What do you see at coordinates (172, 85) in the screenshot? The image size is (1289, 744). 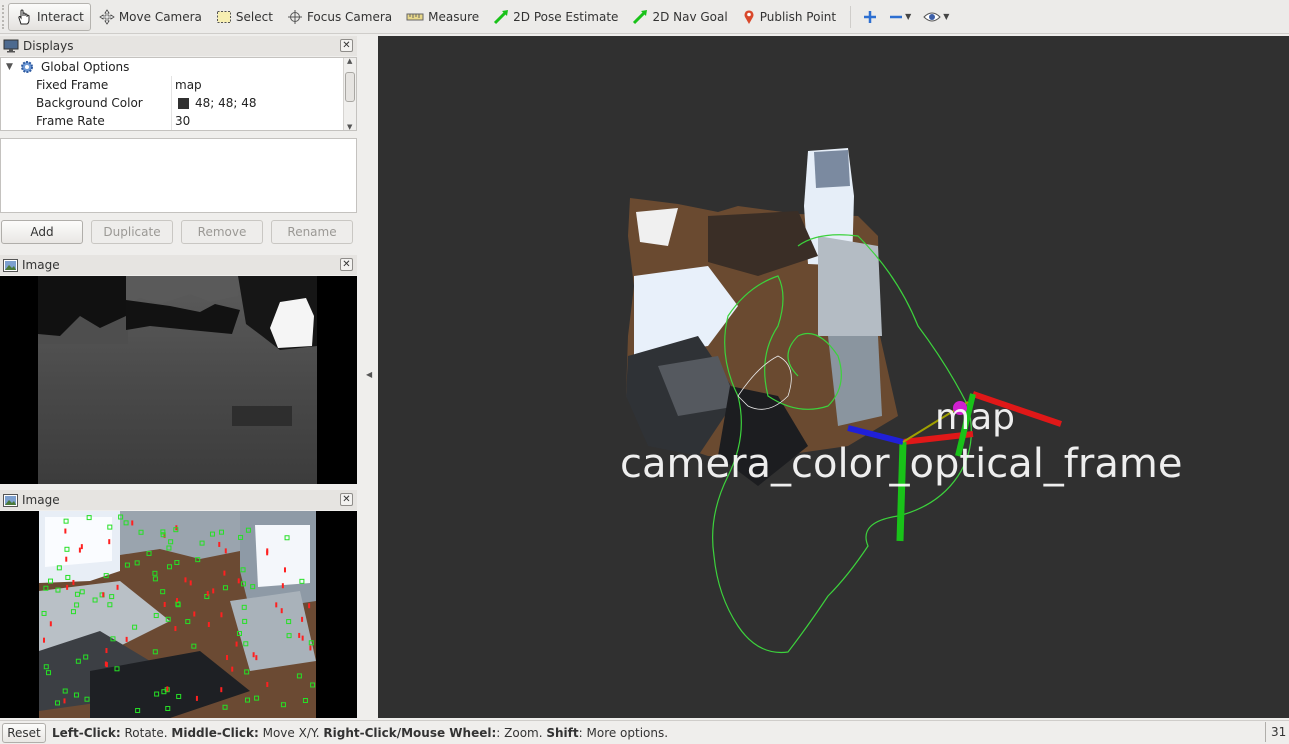 I see `tree-row-fixed-frame: Fixed Frame map` at bounding box center [172, 85].